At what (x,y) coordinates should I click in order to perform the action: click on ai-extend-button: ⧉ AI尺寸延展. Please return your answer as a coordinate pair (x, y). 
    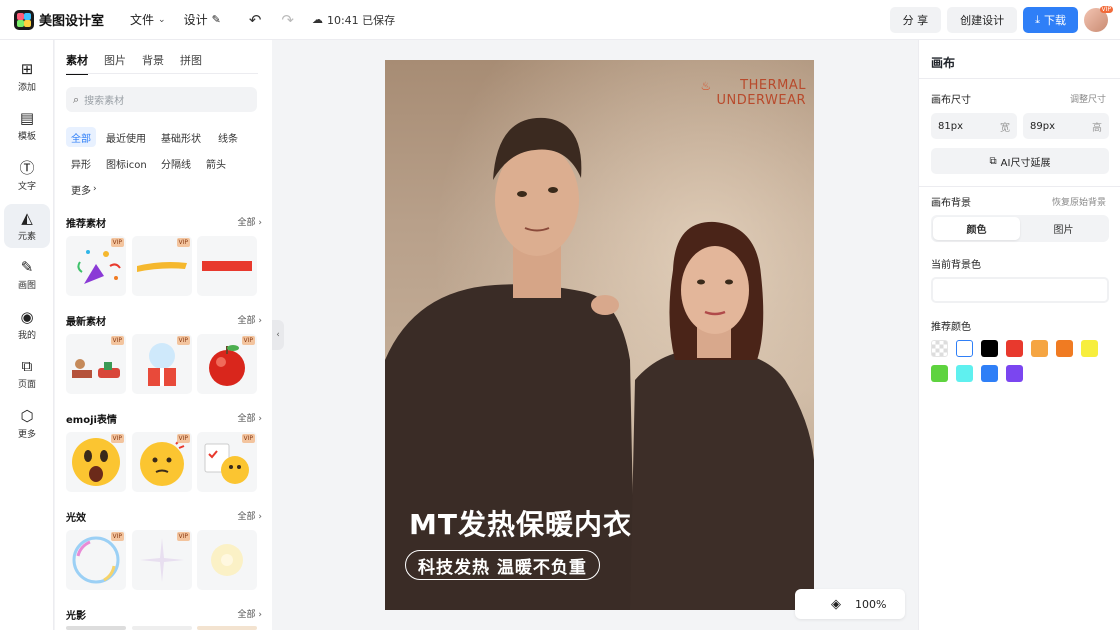
    Looking at the image, I should click on (1020, 161).